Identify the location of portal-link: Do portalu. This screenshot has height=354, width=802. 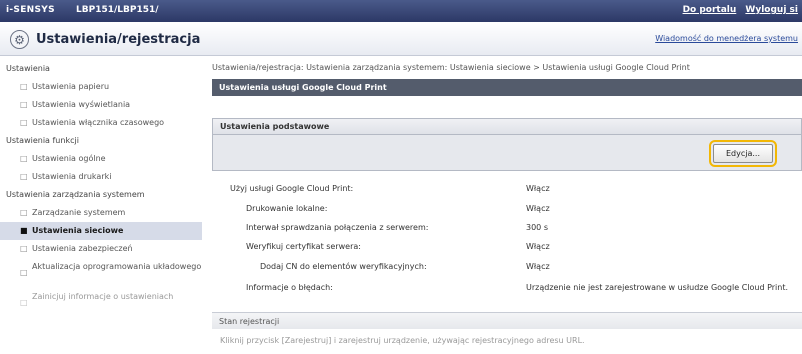
(710, 10).